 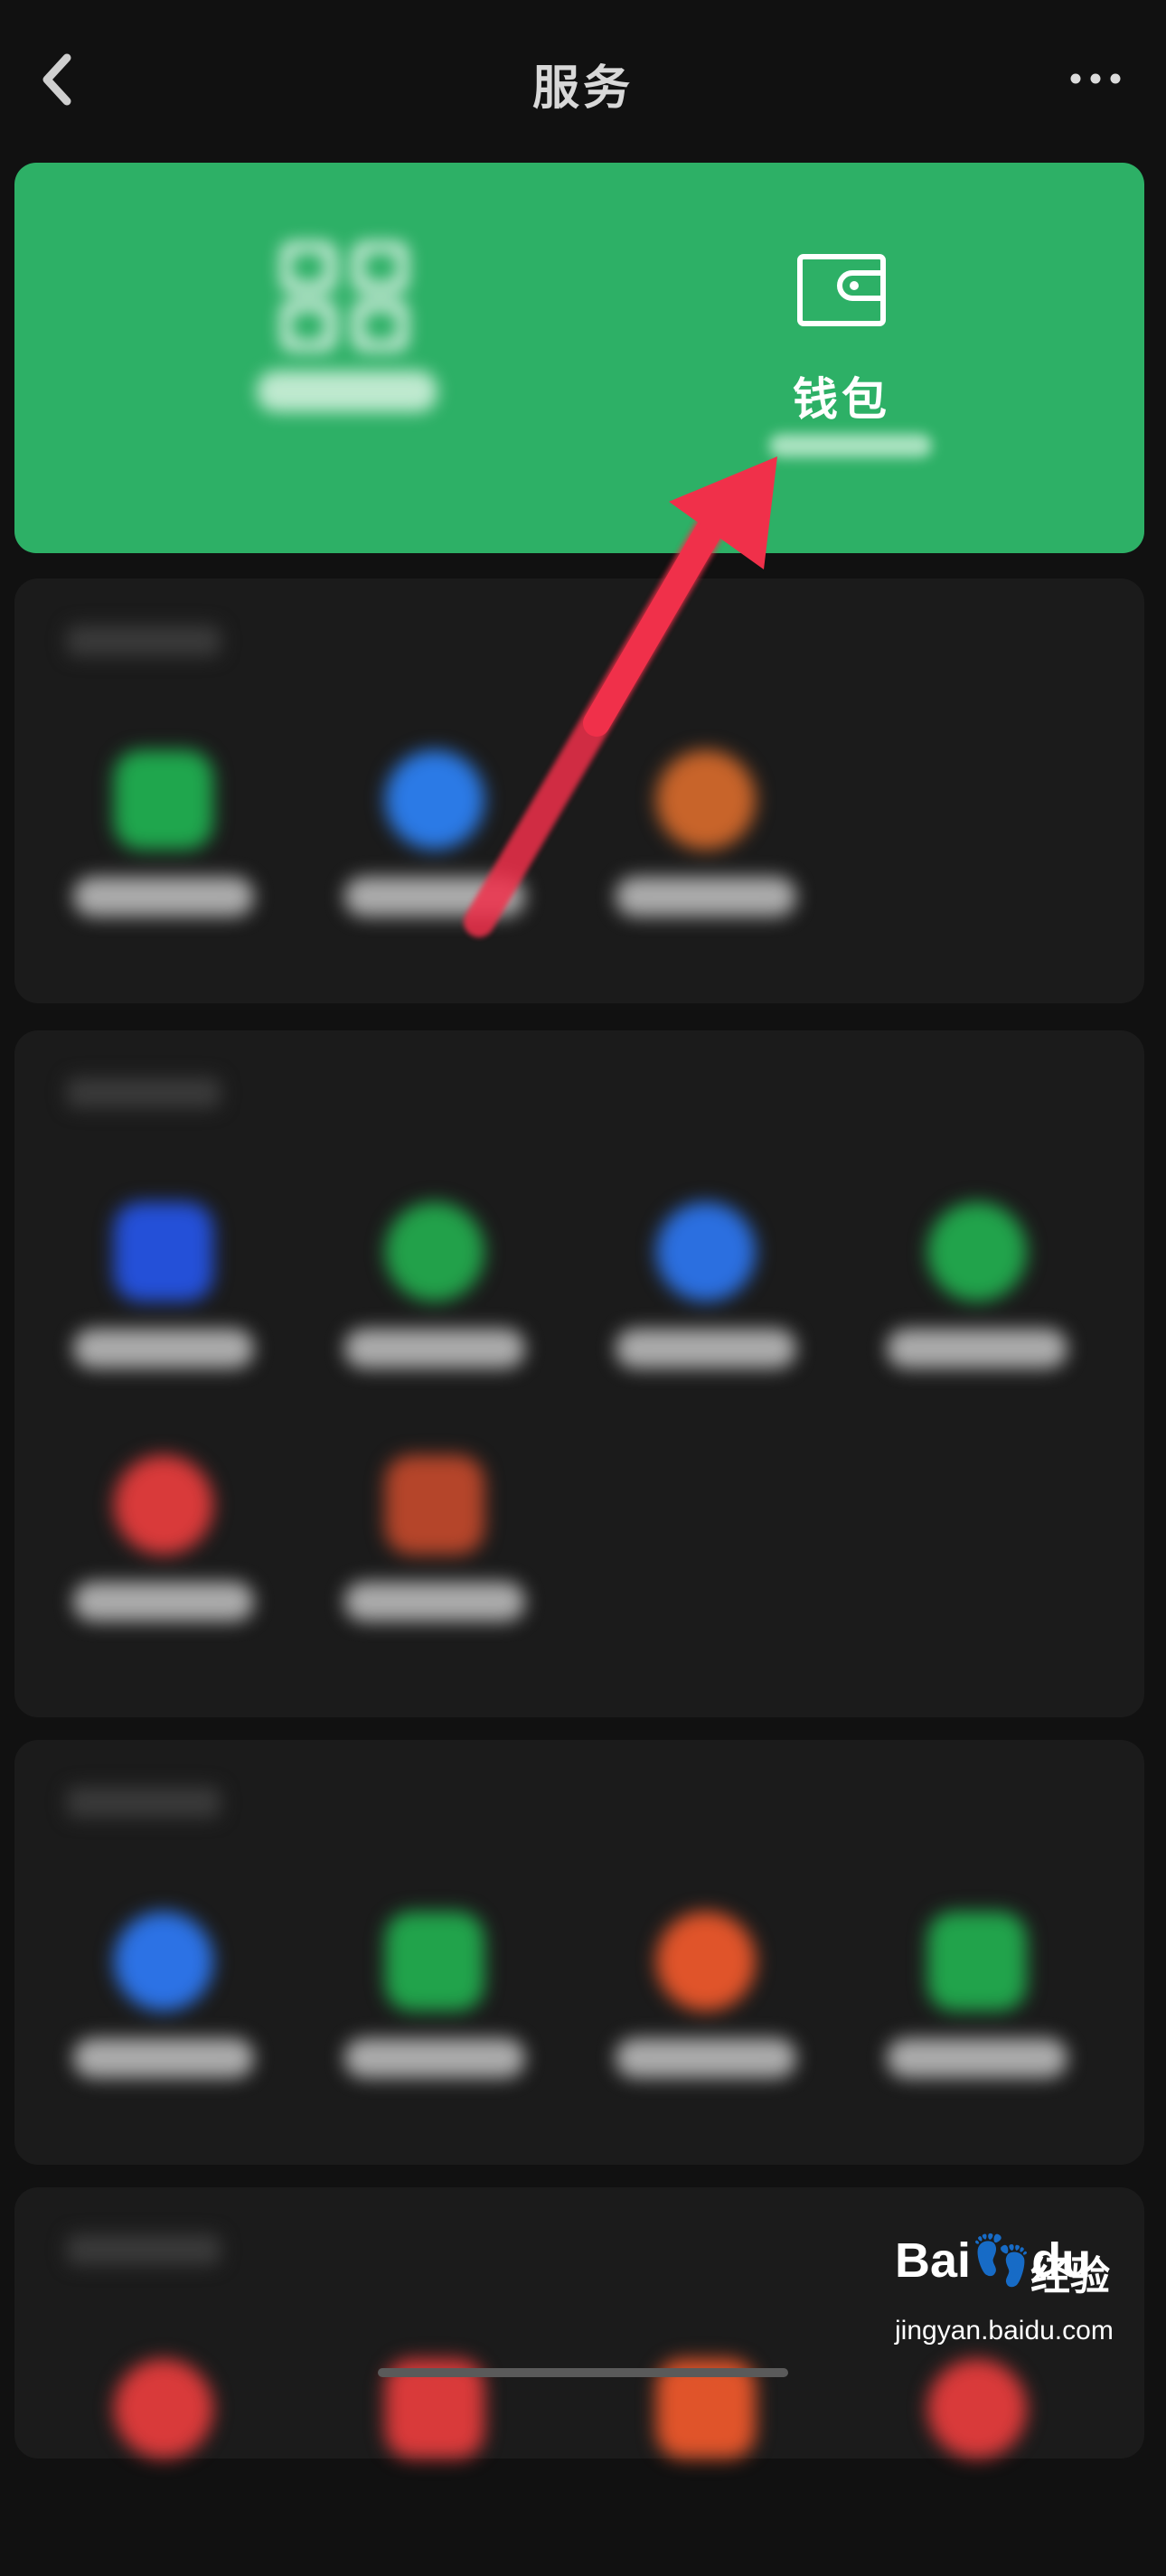 What do you see at coordinates (345, 297) in the screenshot?
I see `scan-pay-icon` at bounding box center [345, 297].